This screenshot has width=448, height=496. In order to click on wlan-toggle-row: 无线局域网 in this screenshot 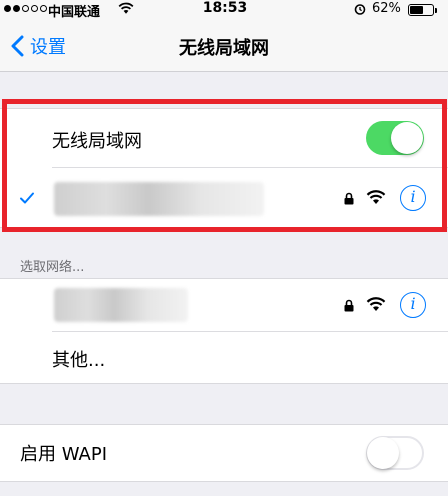, I will do `click(224, 138)`.